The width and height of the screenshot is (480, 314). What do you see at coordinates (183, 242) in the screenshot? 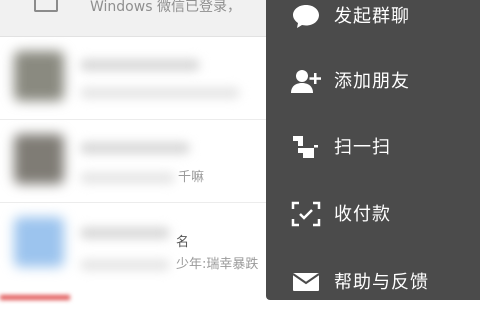
I see `chat-title-fragment: 名` at bounding box center [183, 242].